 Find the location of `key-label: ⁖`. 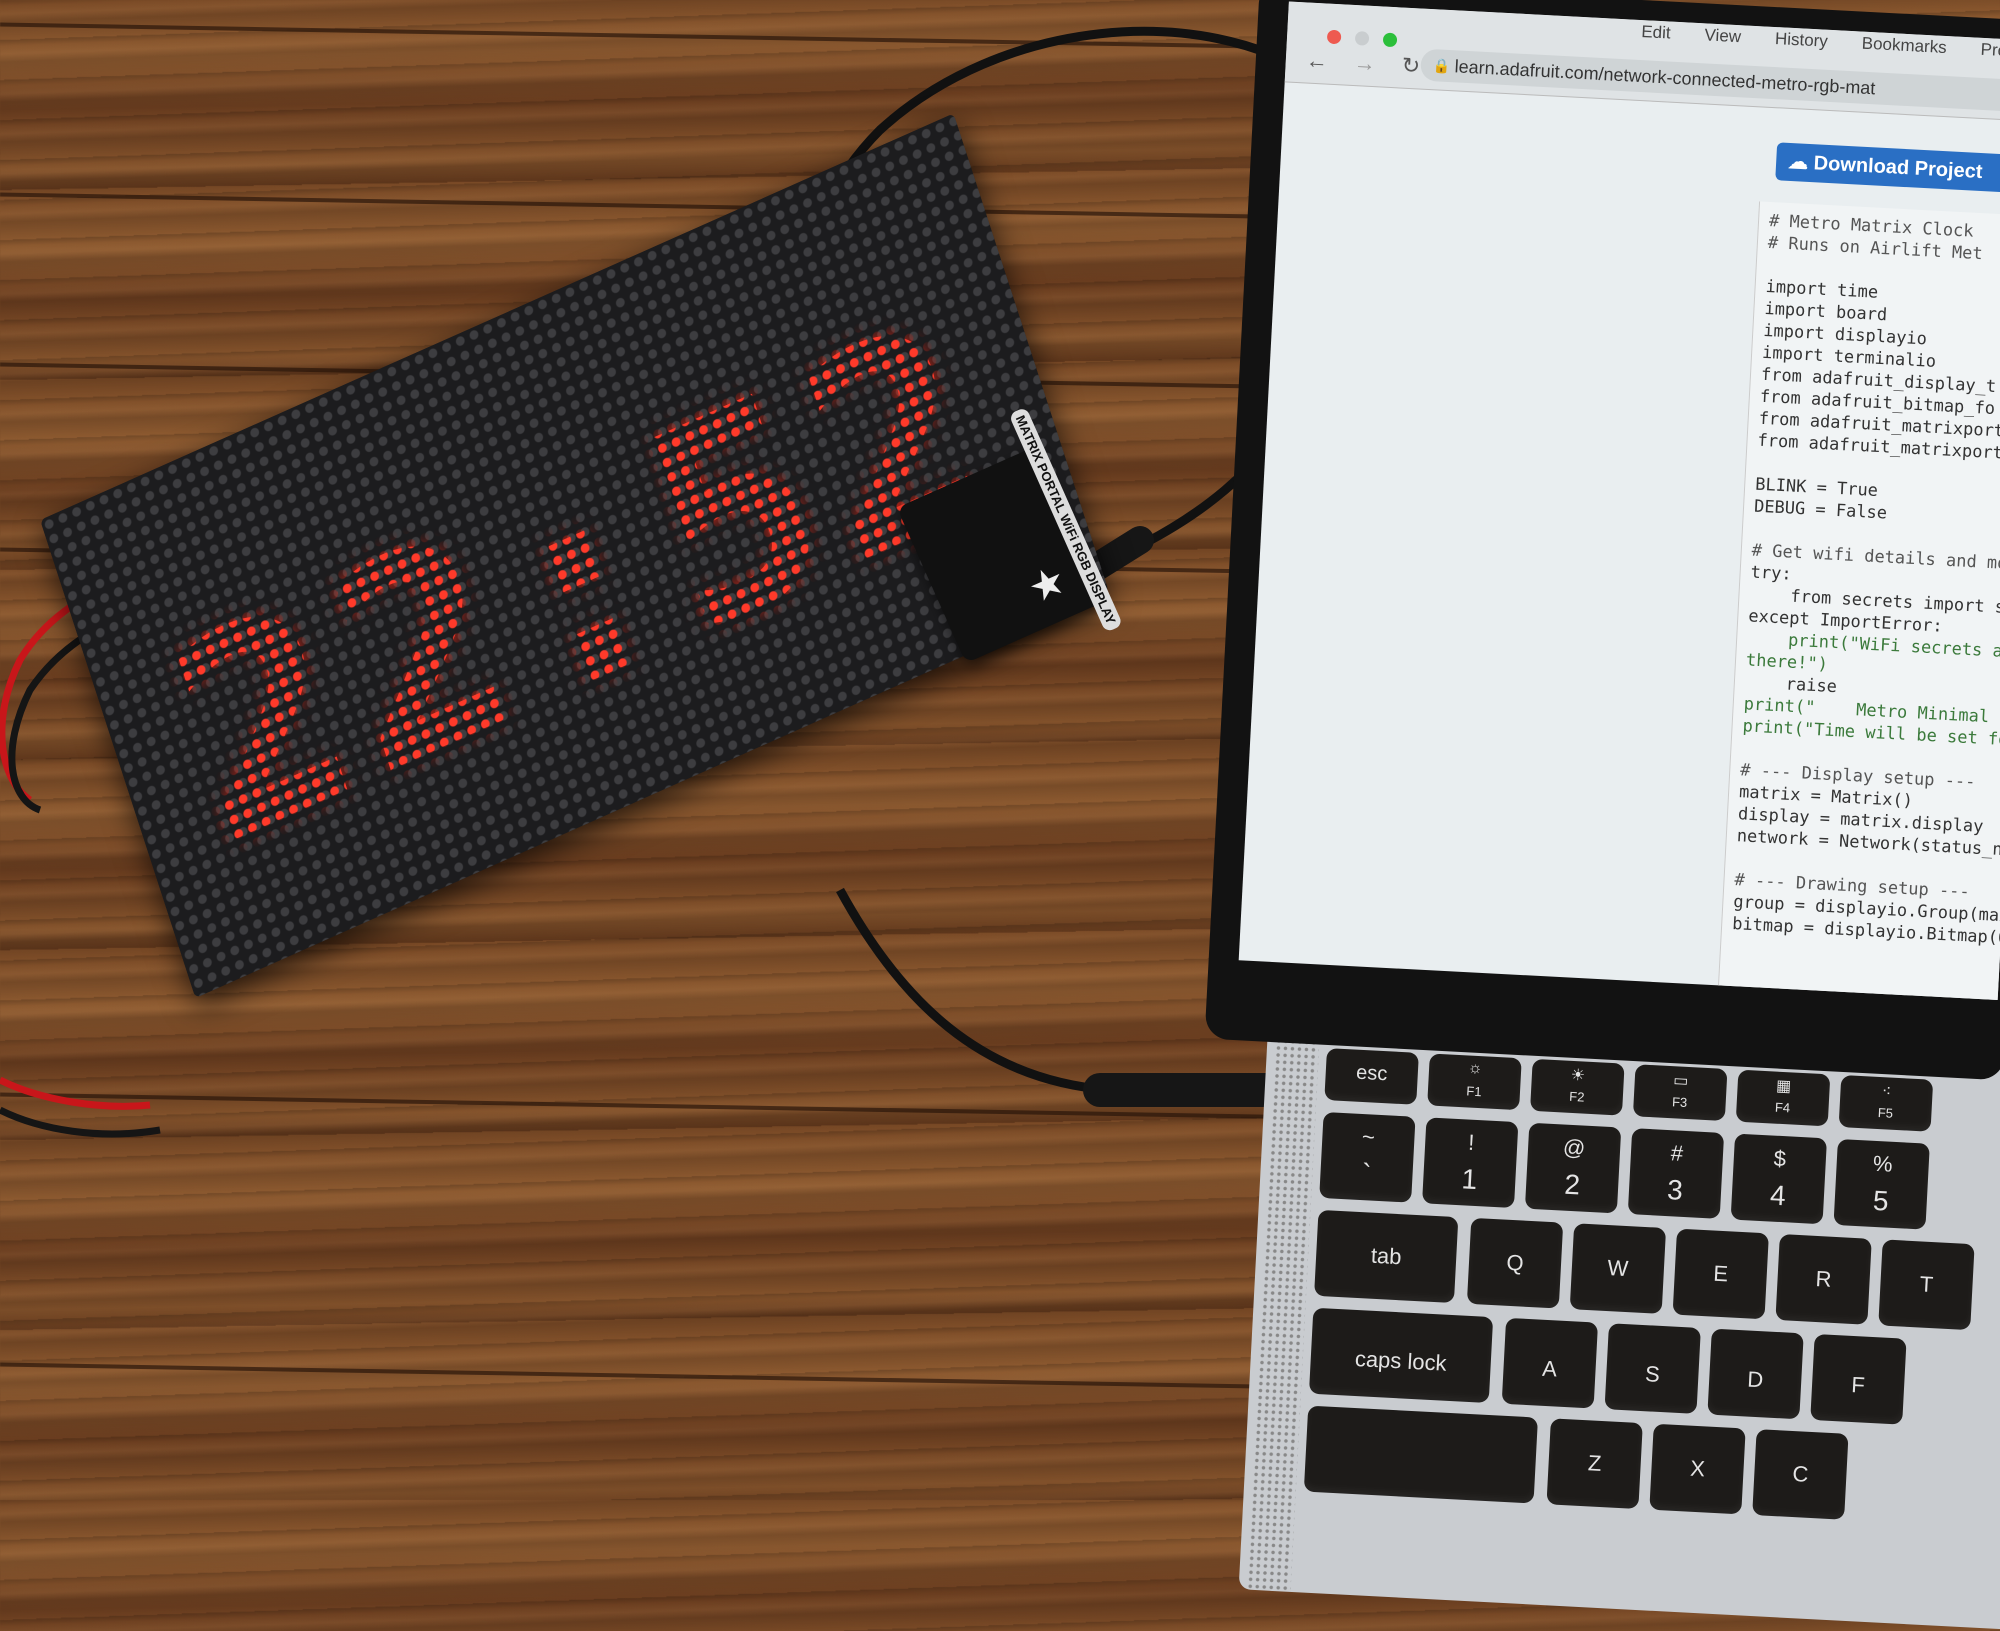

key-label: ⁖ is located at coordinates (1886, 1092).